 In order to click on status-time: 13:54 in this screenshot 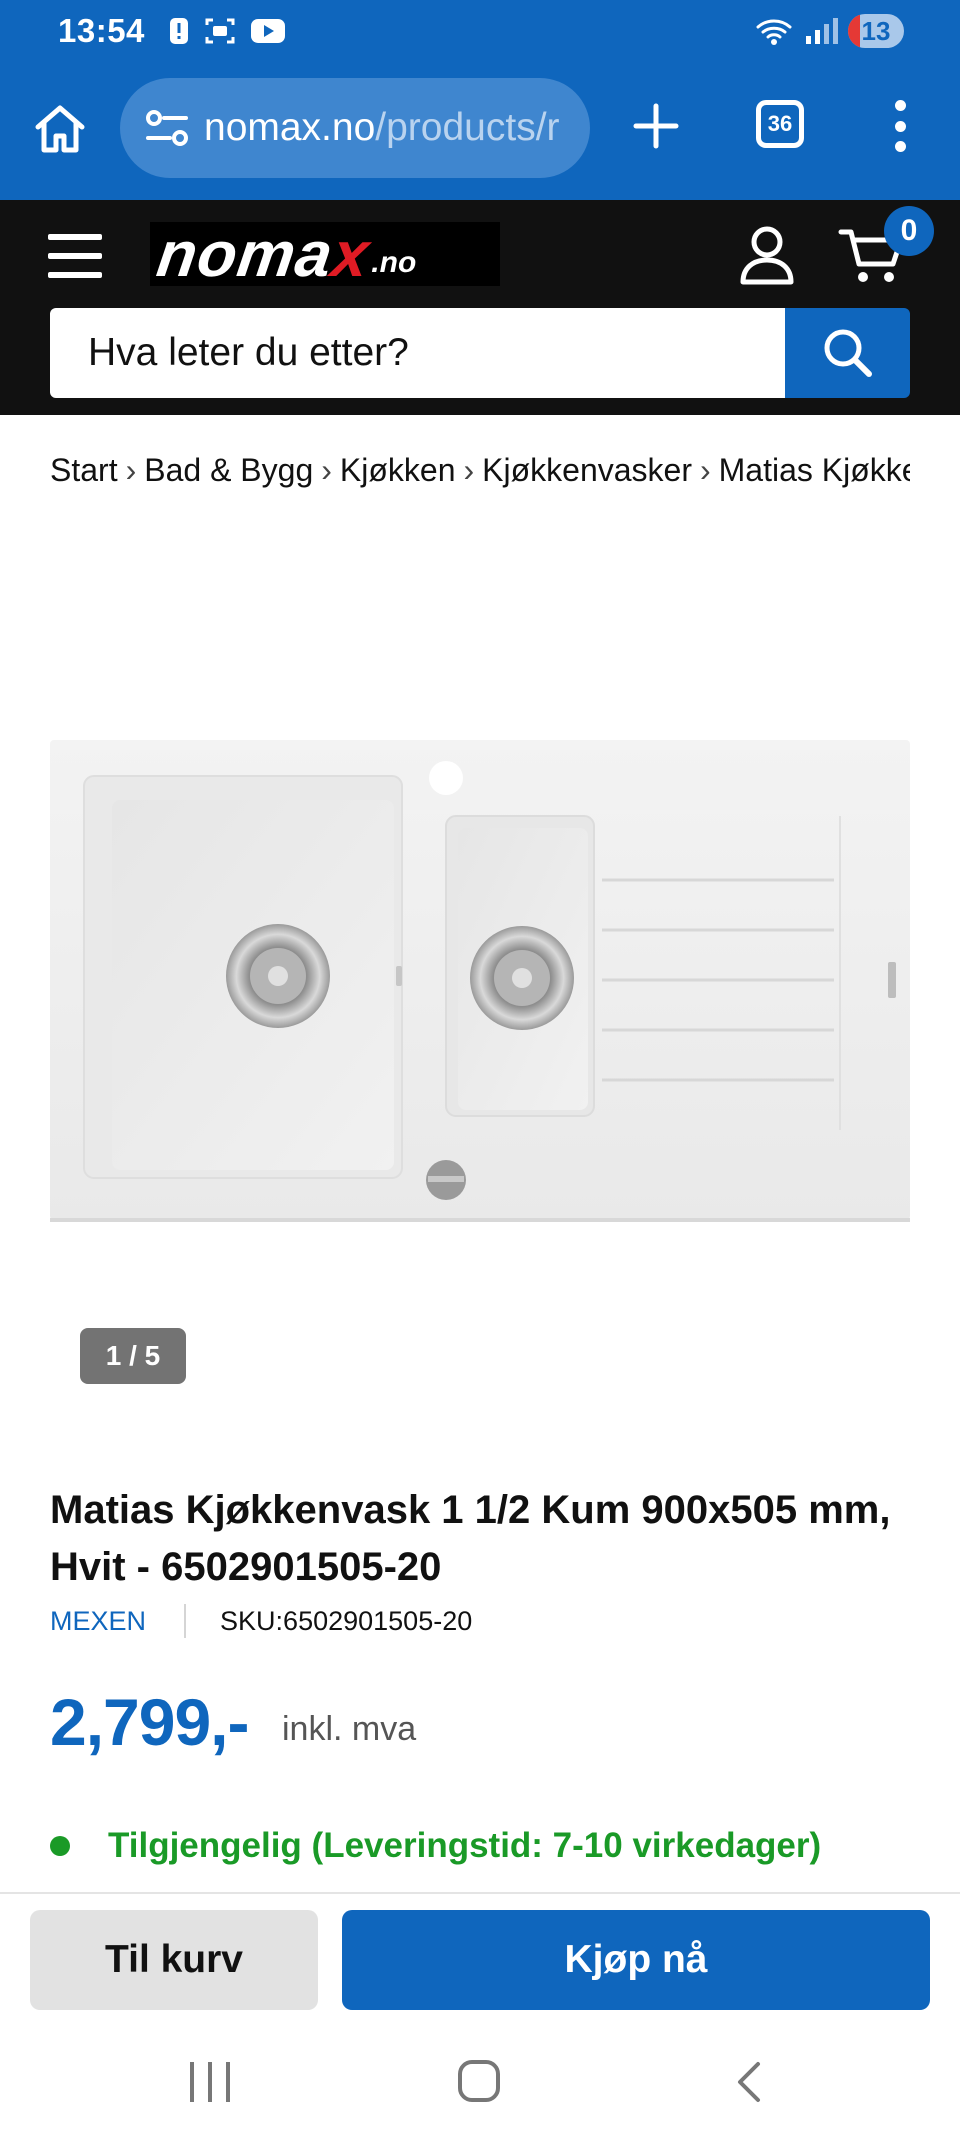, I will do `click(101, 30)`.